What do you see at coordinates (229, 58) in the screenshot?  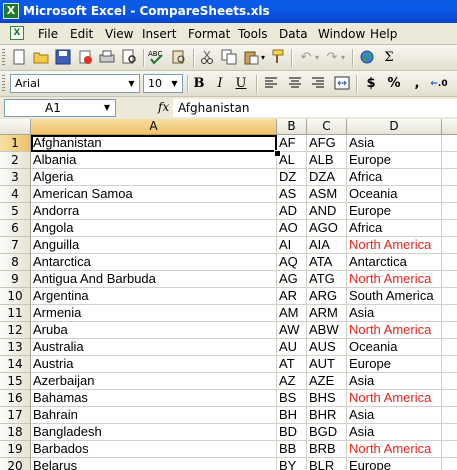 I see `copy-icon` at bounding box center [229, 58].